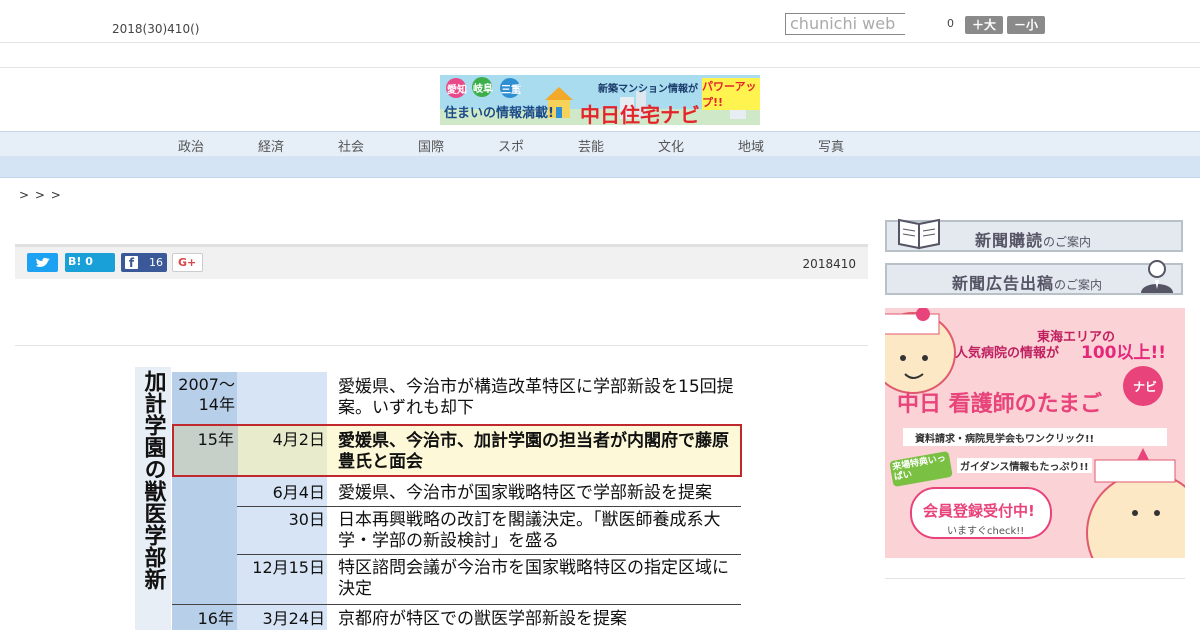 This screenshot has height=630, width=1200. Describe the element at coordinates (600, 167) in the screenshot. I see `sub-nav` at that location.